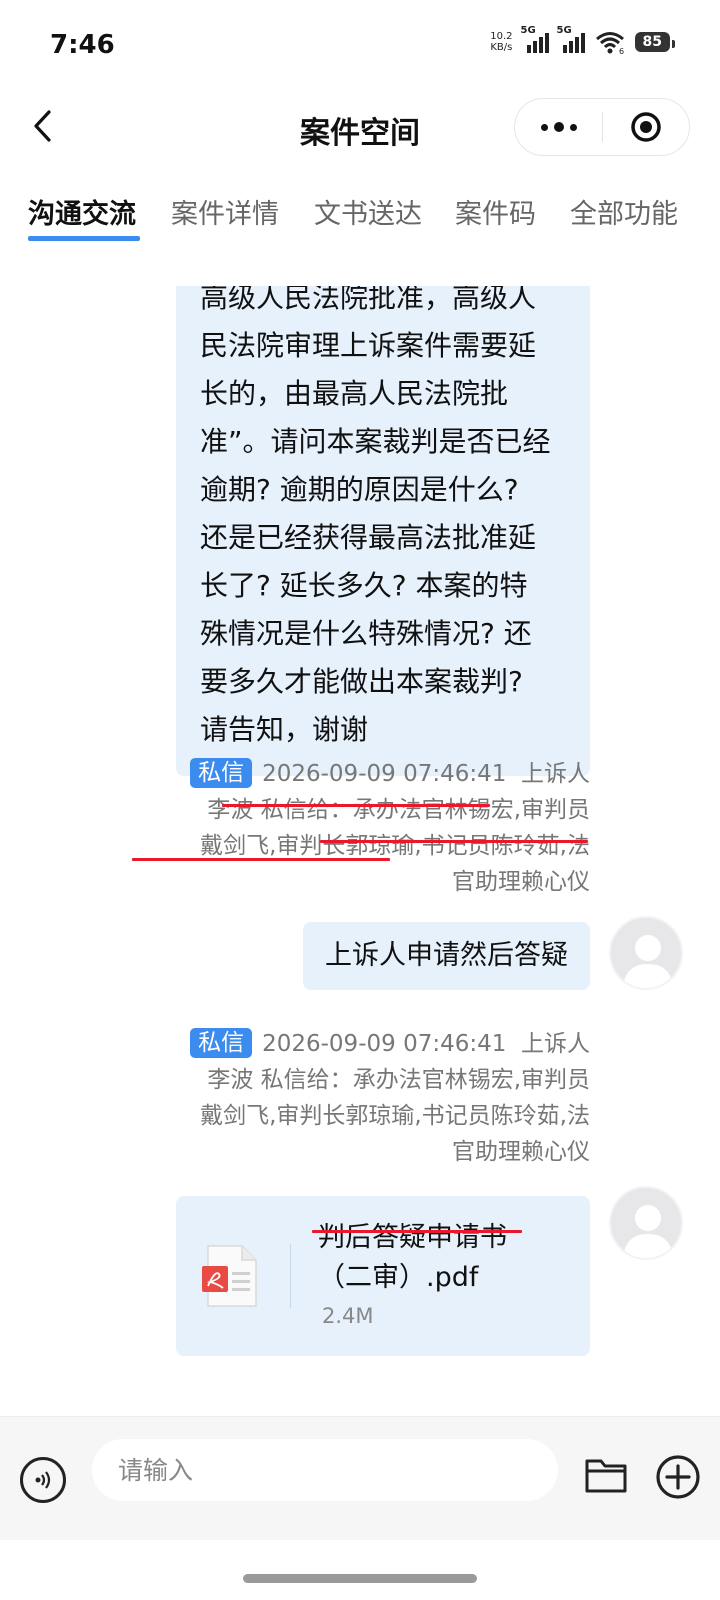 This screenshot has width=720, height=1600. I want to click on pdf-file-icon, so click(229, 1276).